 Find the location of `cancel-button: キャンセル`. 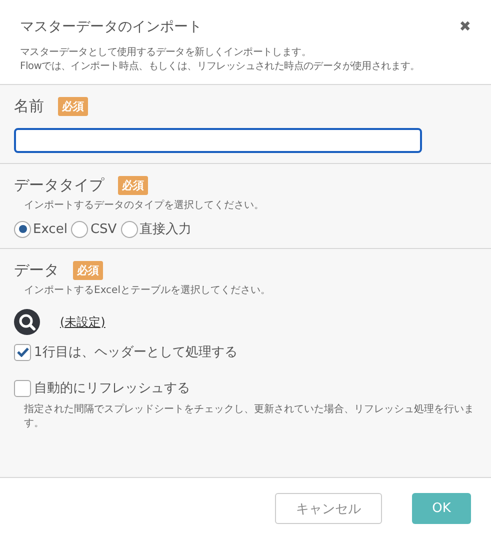

cancel-button: キャンセル is located at coordinates (328, 508).